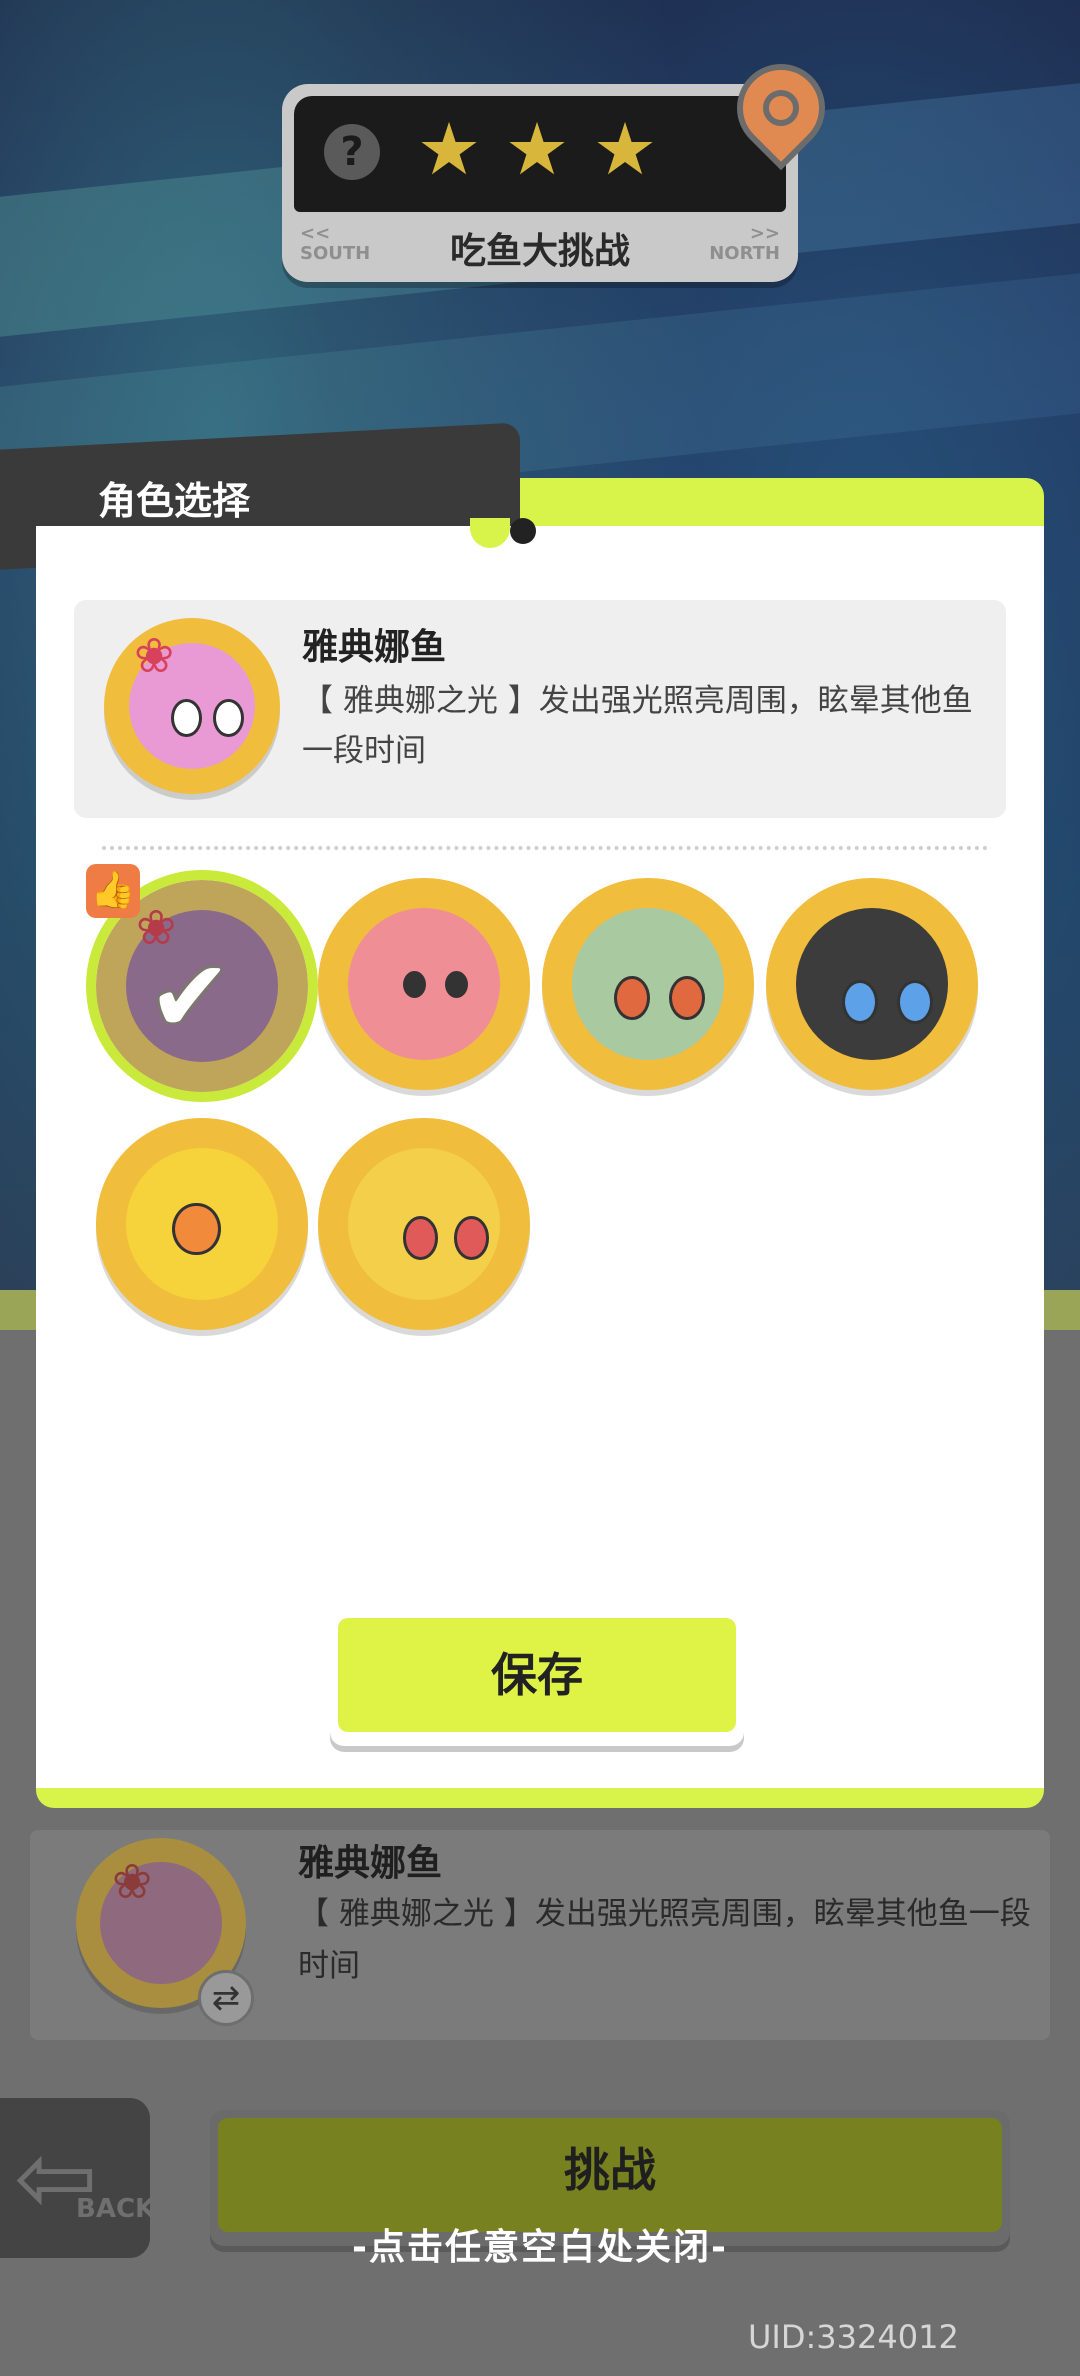 The image size is (1080, 2376). I want to click on character-yellow-star-fish, so click(424, 1224).